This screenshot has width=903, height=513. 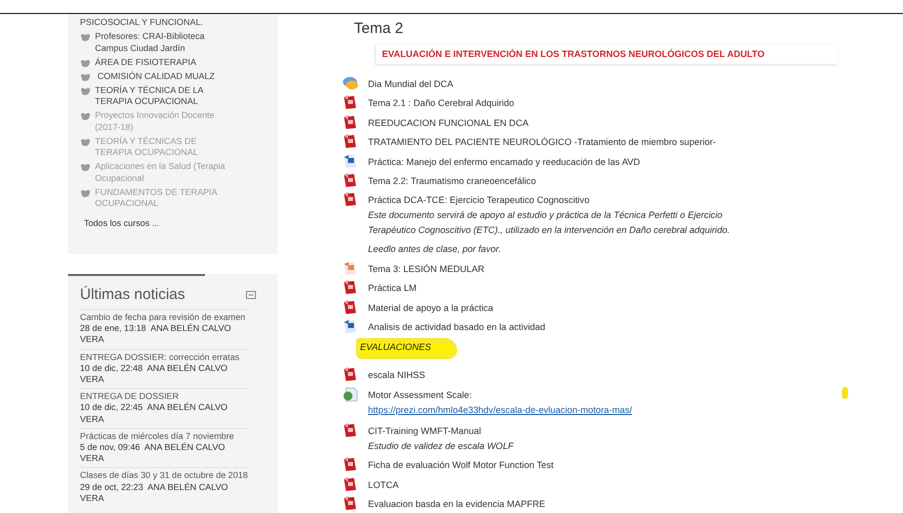 I want to click on news-title: Últimas noticias, so click(x=133, y=294).